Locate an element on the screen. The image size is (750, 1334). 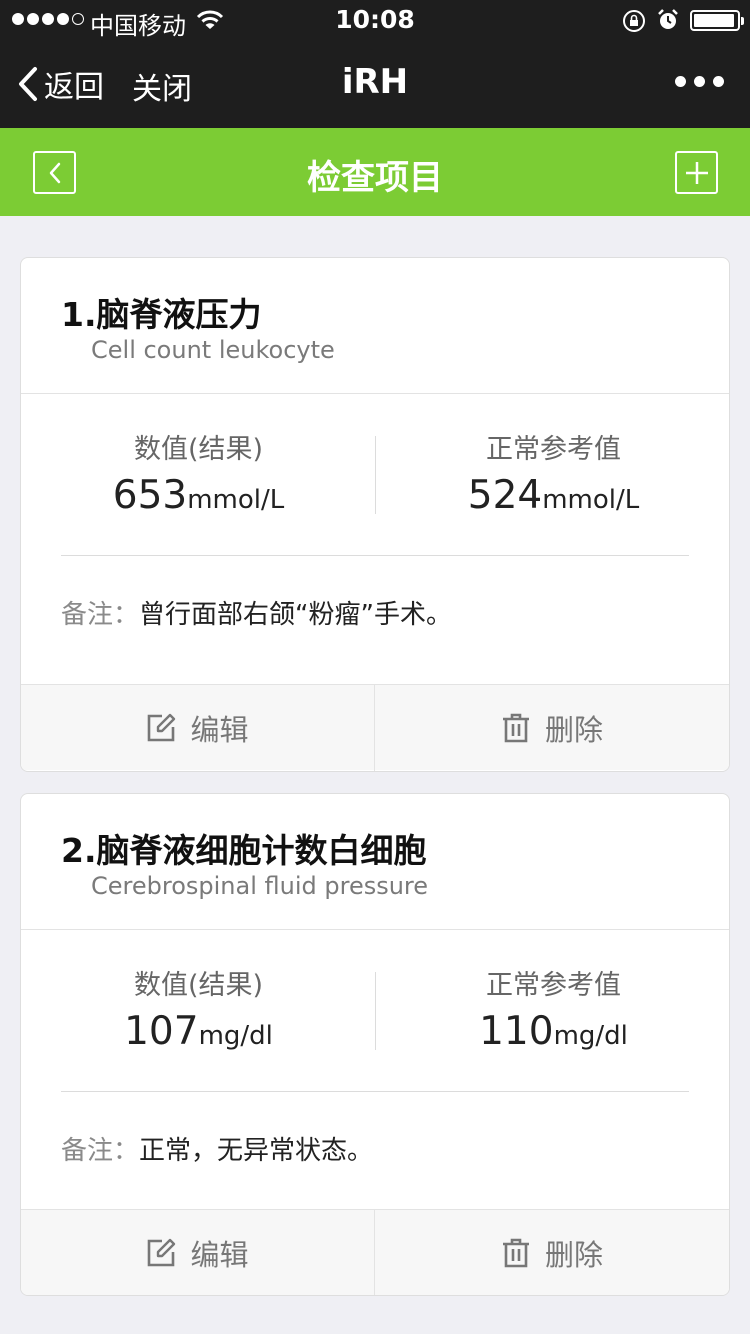
app-title: iRH is located at coordinates (375, 82).